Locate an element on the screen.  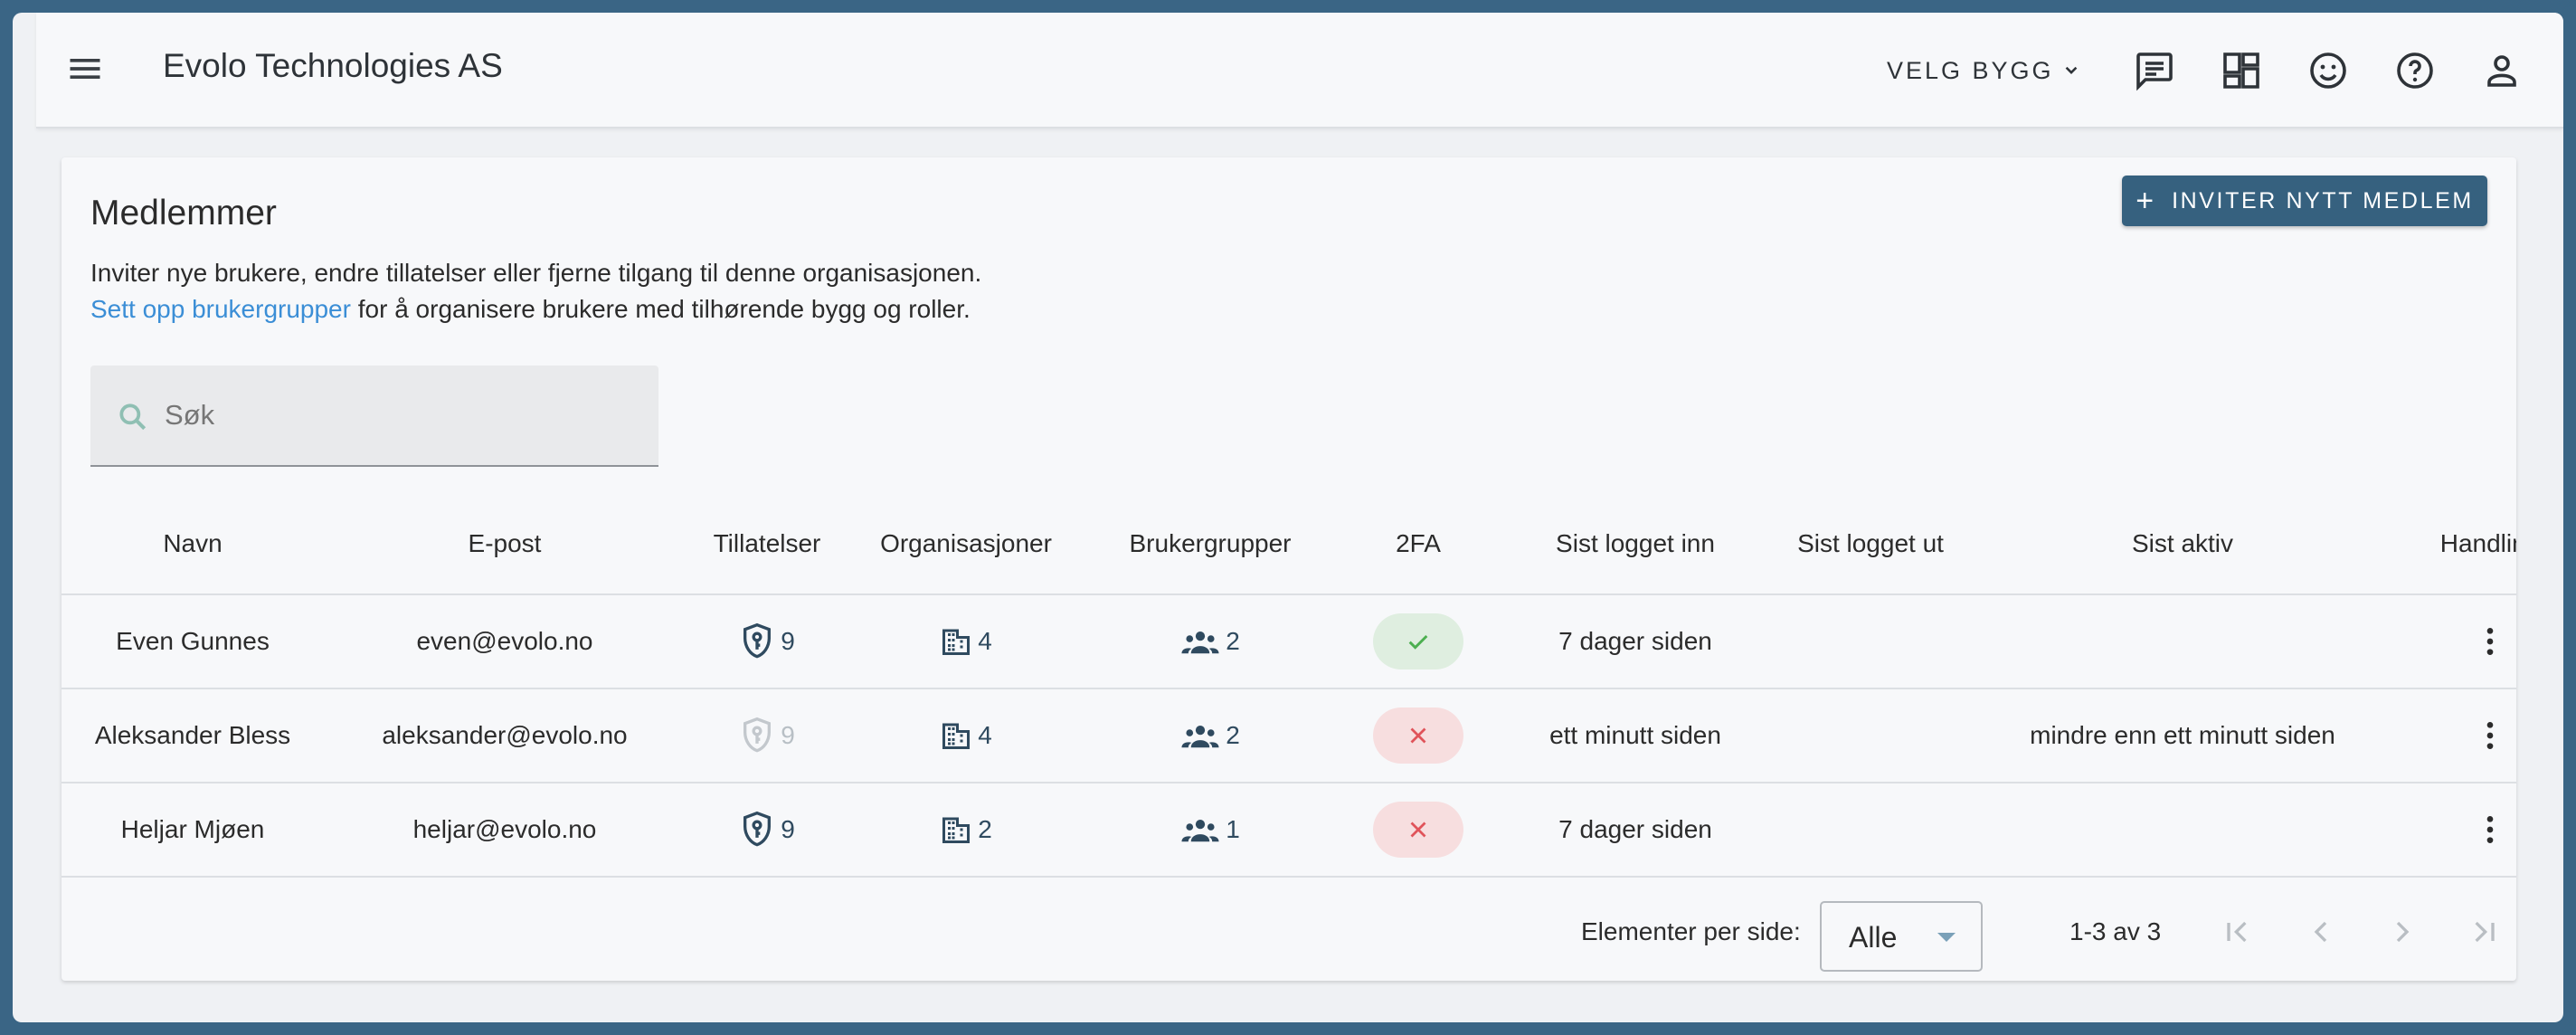
building-select-label: VELG BYGG is located at coordinates (1970, 70).